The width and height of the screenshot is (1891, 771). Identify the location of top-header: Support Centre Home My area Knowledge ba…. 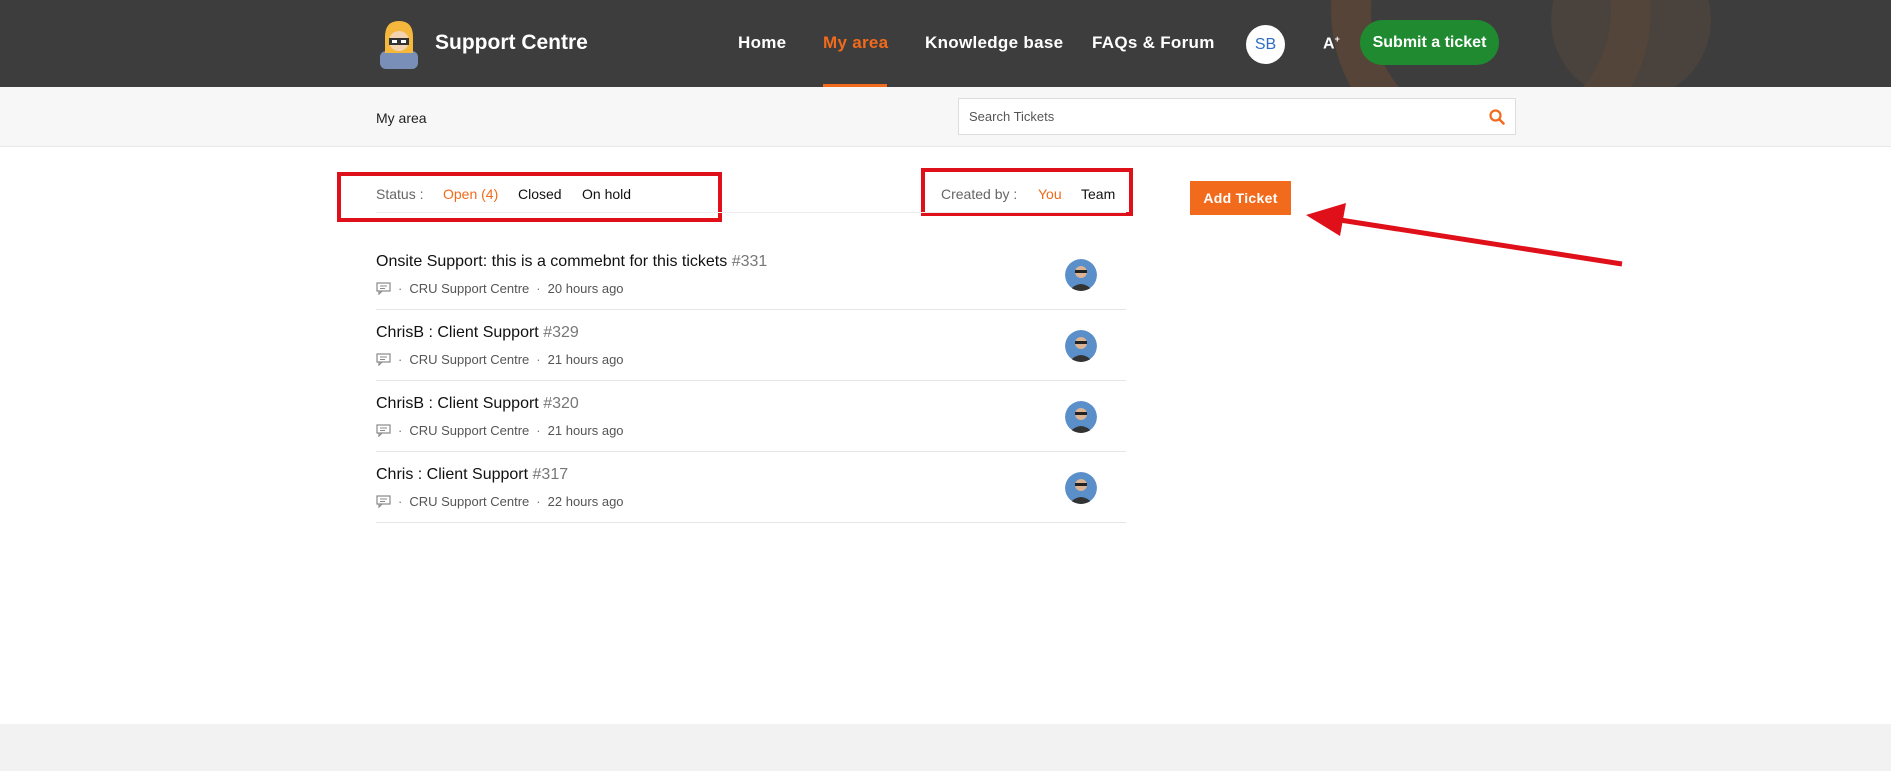
(945, 43).